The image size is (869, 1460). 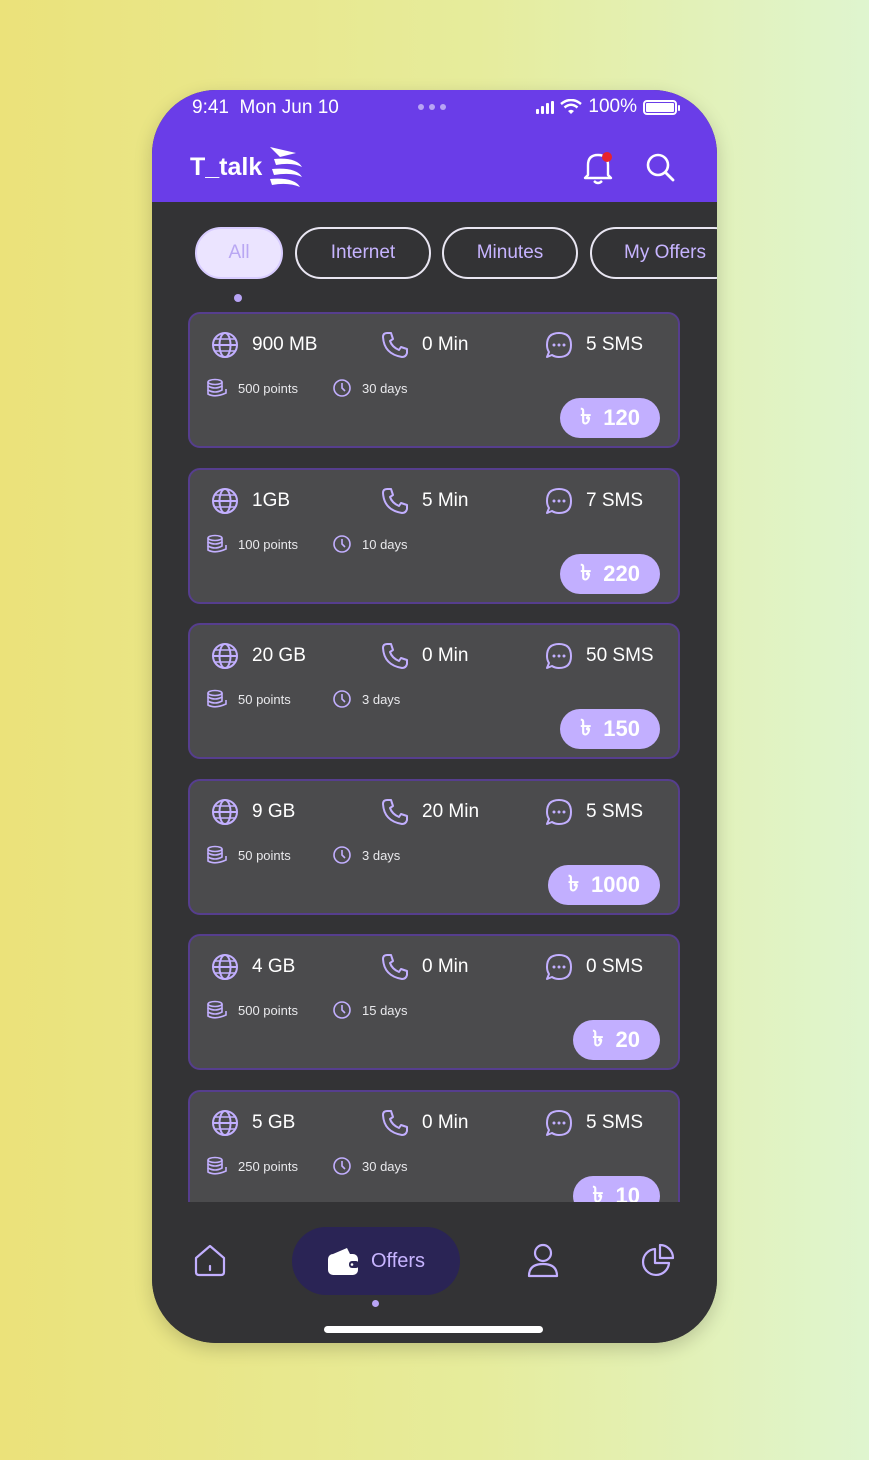 What do you see at coordinates (385, 544) in the screenshot?
I see `offer-validity-value: 10 days` at bounding box center [385, 544].